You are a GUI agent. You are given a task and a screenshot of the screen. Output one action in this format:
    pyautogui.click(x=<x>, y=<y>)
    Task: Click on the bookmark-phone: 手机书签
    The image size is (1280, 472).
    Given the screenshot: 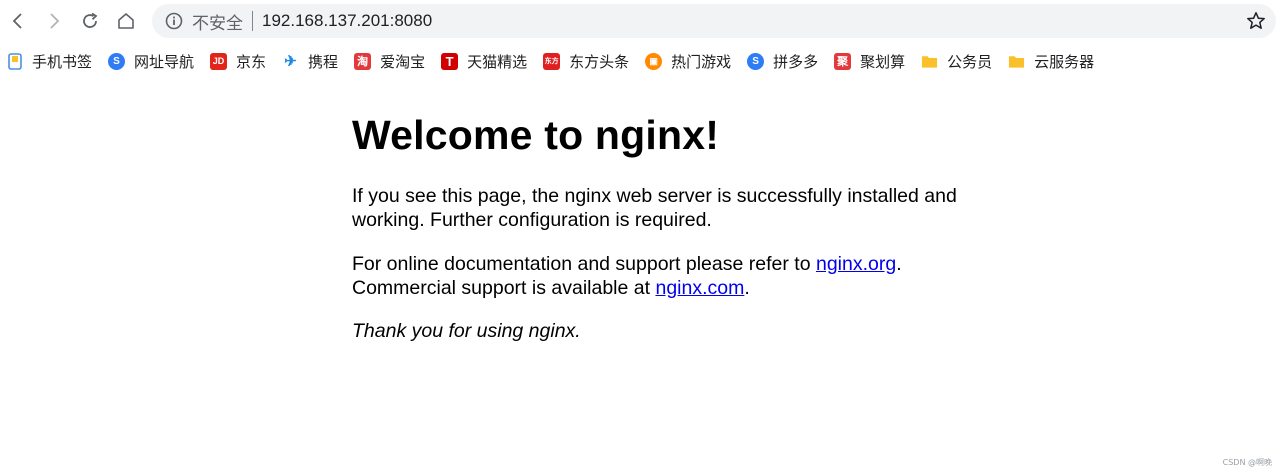 What is the action you would take?
    pyautogui.click(x=49, y=61)
    